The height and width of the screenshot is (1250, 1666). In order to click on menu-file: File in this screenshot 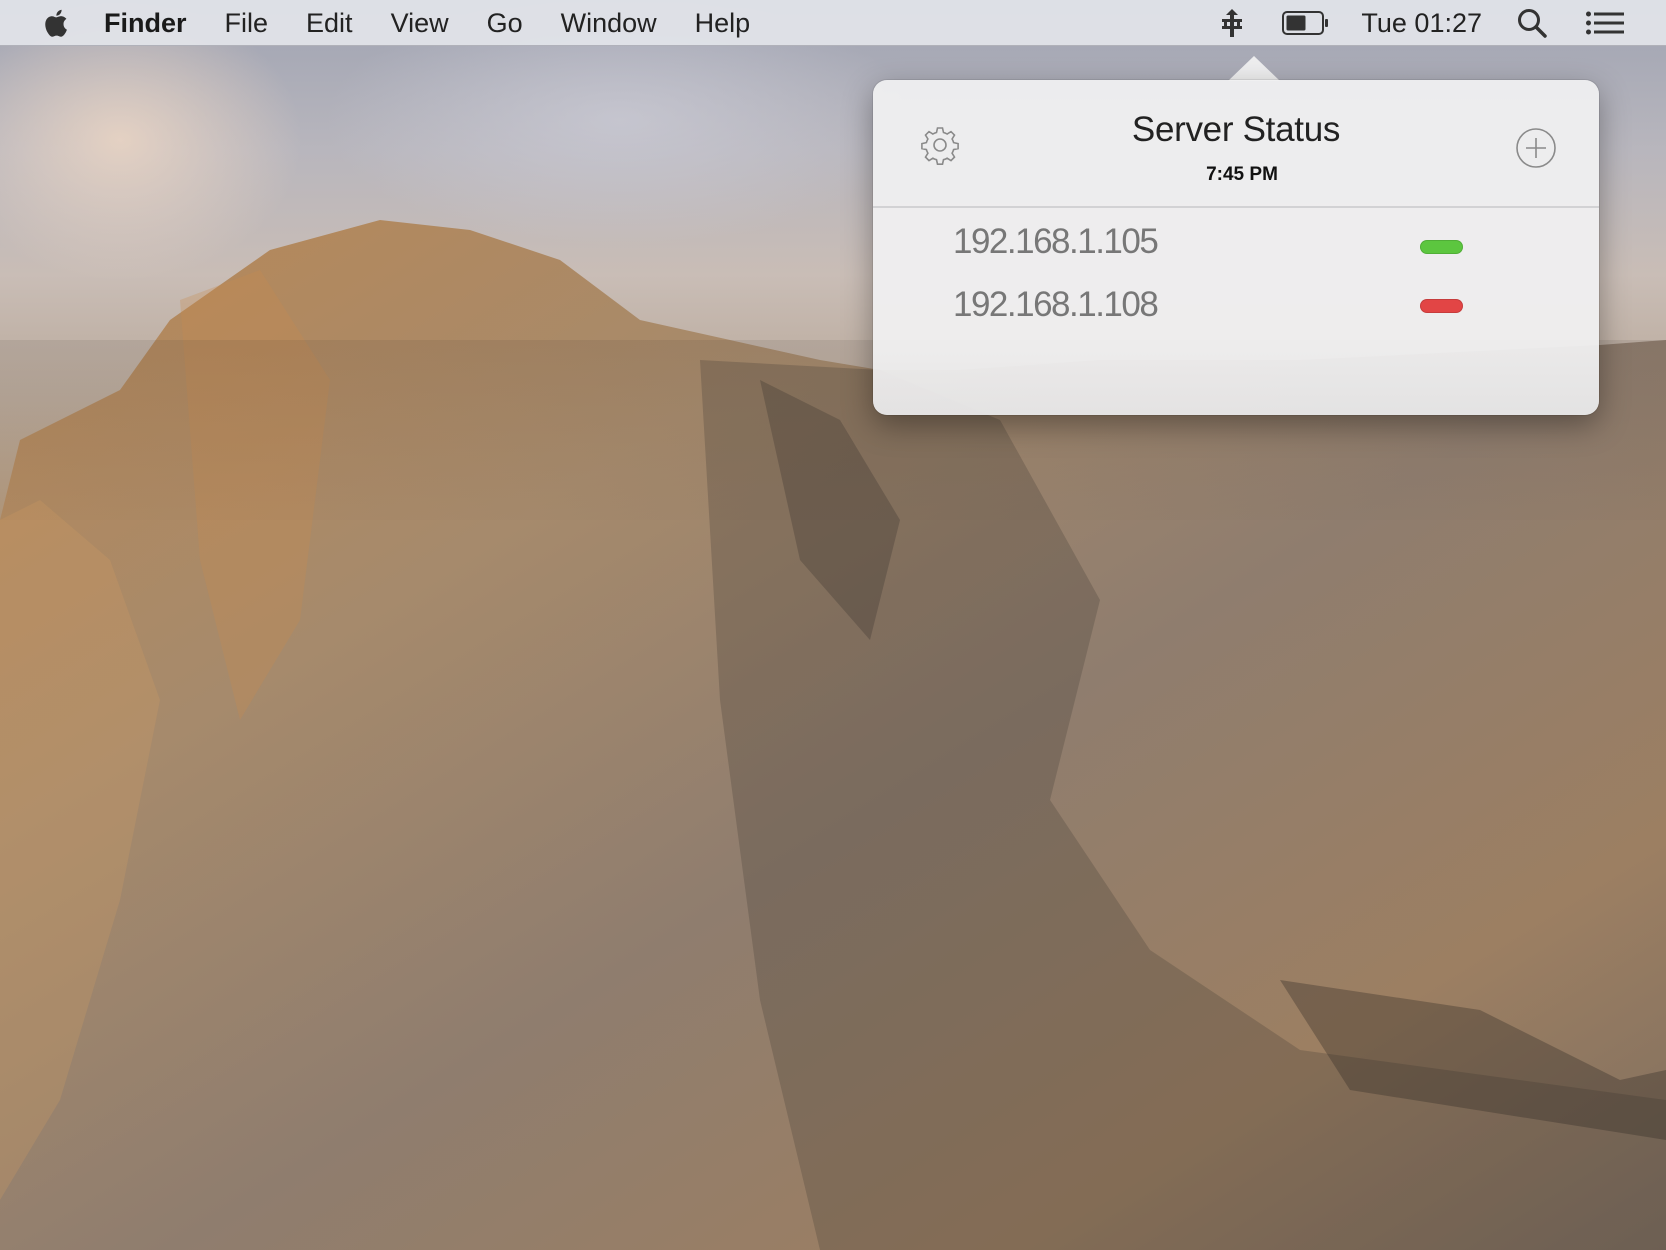, I will do `click(247, 23)`.